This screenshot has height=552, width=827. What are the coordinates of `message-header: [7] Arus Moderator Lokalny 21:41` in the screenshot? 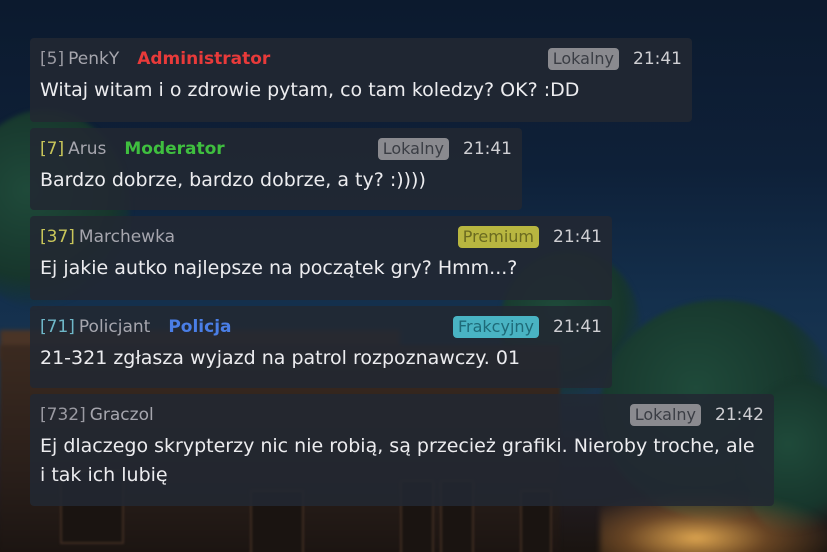 It's located at (276, 149).